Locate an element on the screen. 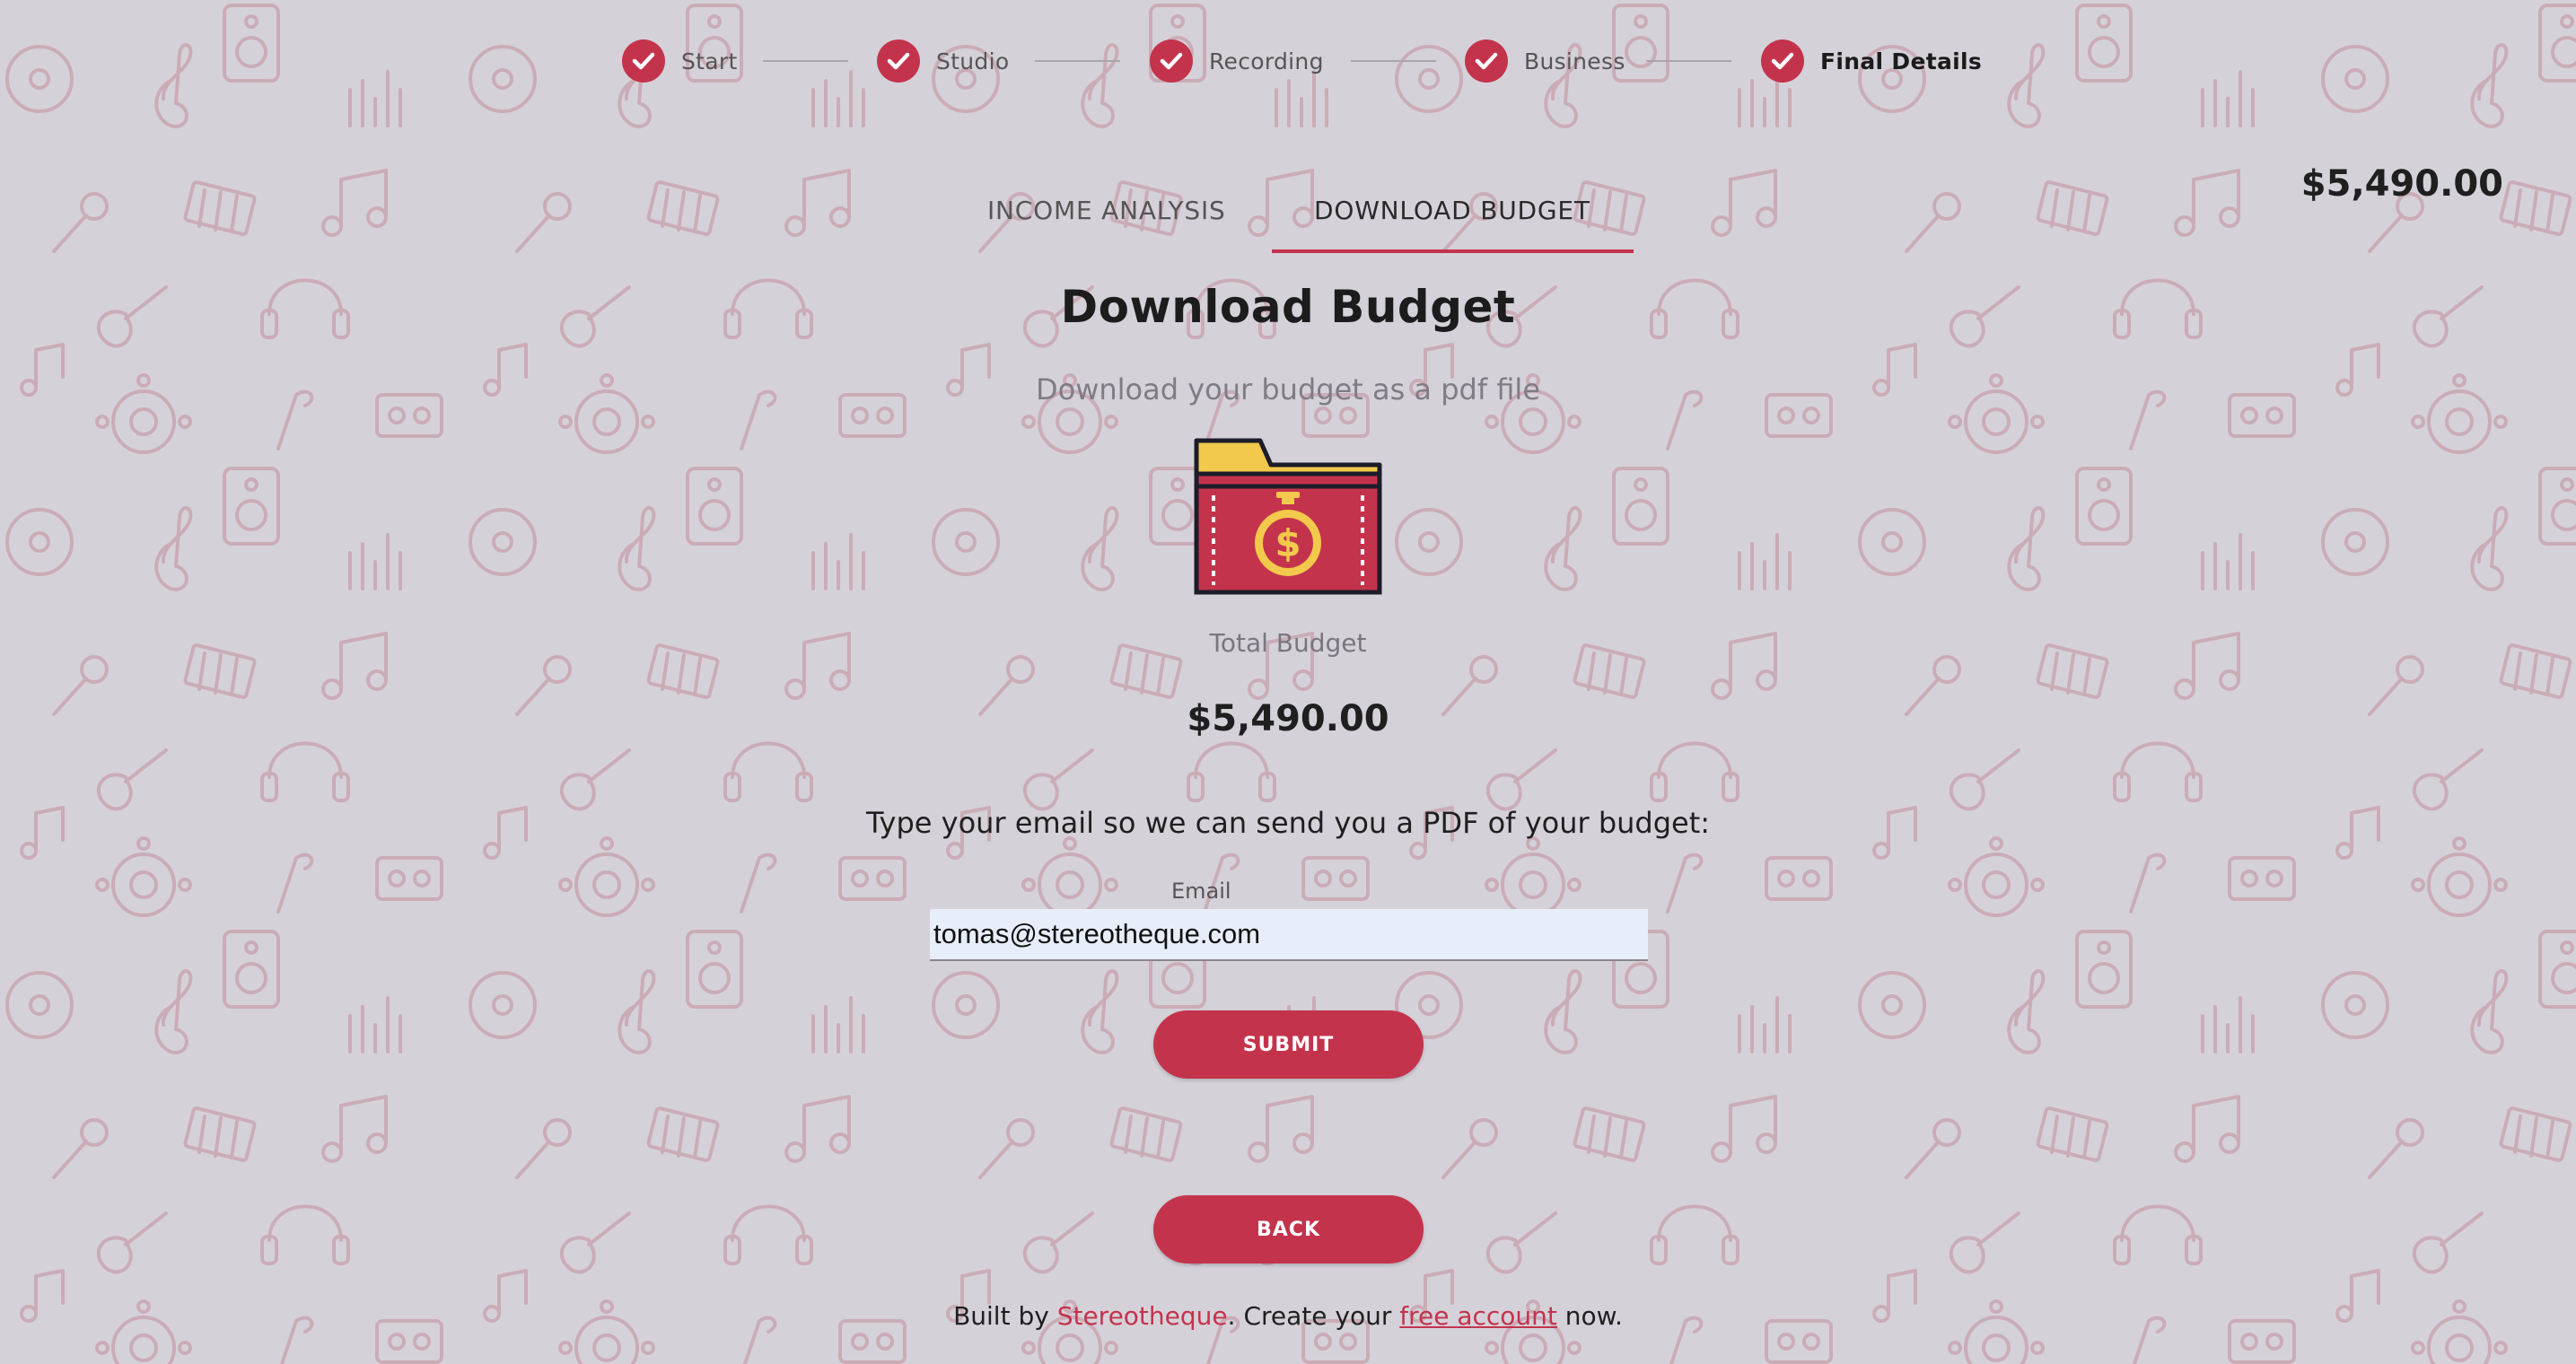  tab-download-budget: DOWNLOAD BUDGET is located at coordinates (1452, 210).